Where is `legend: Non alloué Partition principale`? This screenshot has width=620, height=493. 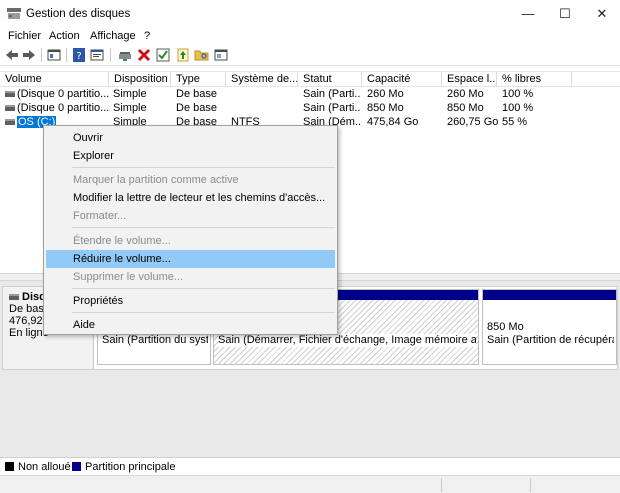
legend: Non alloué Partition principale is located at coordinates (310, 466).